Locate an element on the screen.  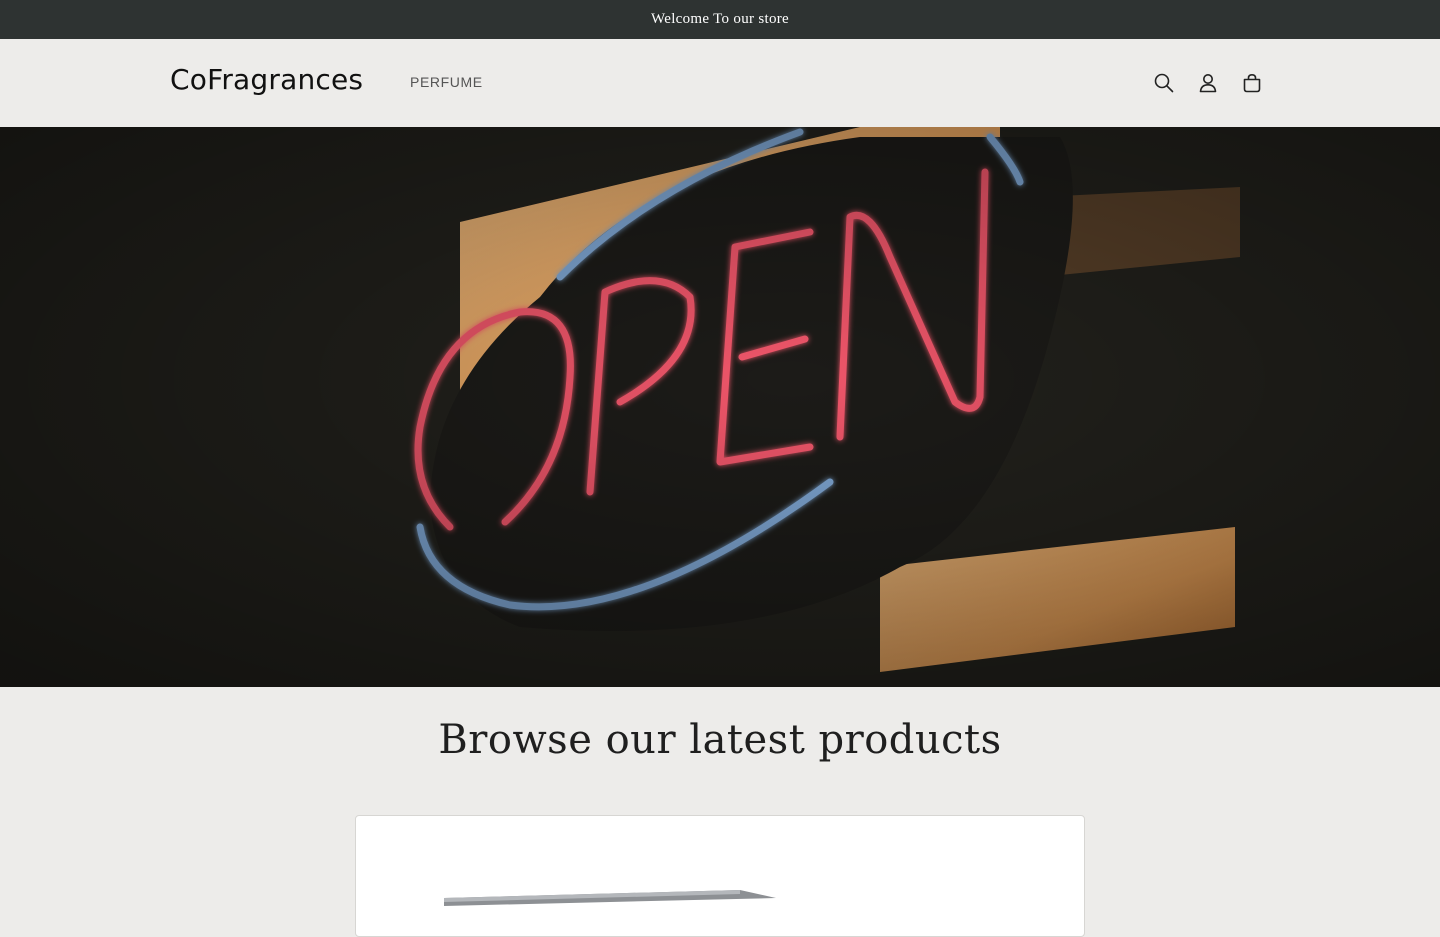
product-image is located at coordinates (610, 898).